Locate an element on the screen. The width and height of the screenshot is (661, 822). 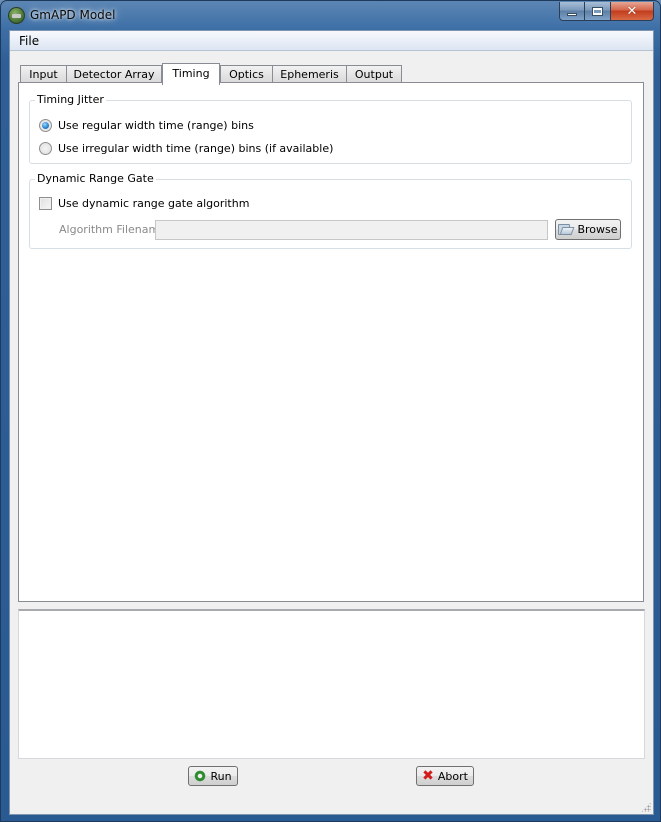
dynamic-range-gate-checkbox is located at coordinates (45, 203).